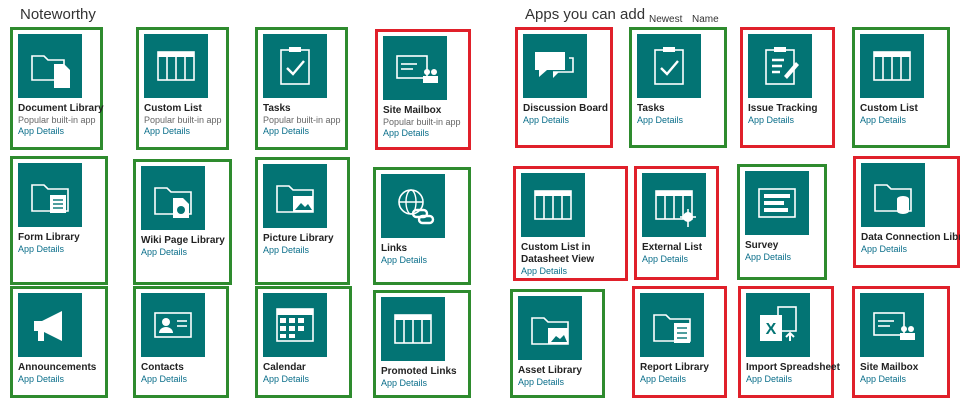  I want to click on app-tile: Calendar App Details, so click(303, 342).